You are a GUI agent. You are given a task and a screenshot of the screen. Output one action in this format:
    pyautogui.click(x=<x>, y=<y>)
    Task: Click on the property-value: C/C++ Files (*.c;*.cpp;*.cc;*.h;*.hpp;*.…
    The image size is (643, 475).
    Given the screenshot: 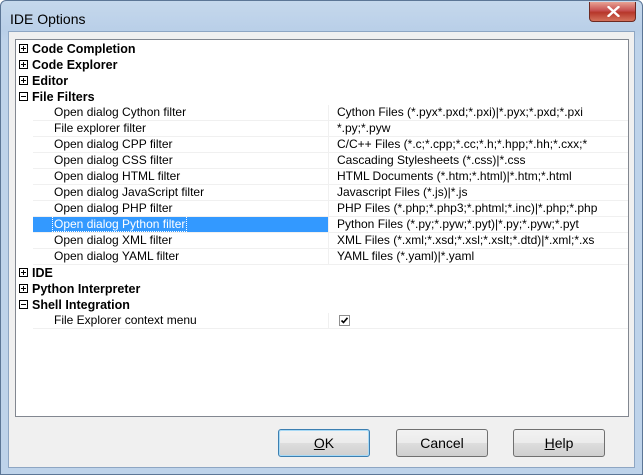 What is the action you would take?
    pyautogui.click(x=478, y=145)
    